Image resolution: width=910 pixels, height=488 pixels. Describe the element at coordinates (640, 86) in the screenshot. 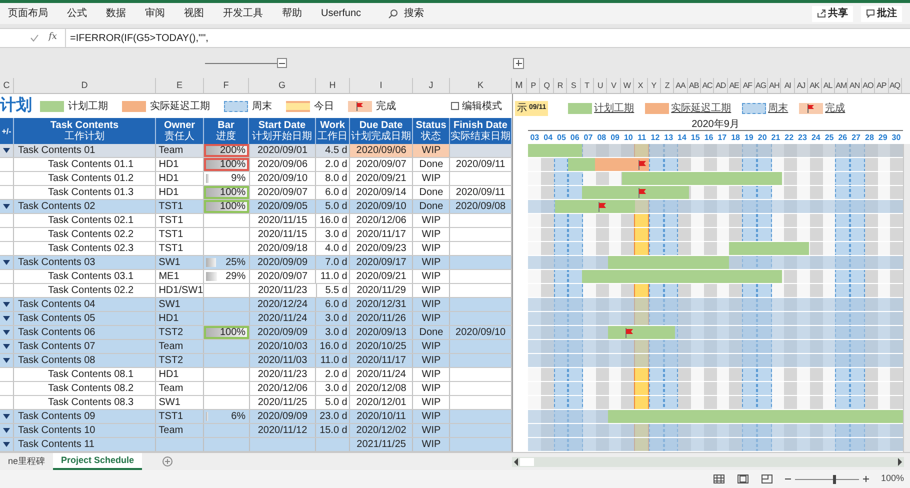

I see `column-header: X` at that location.